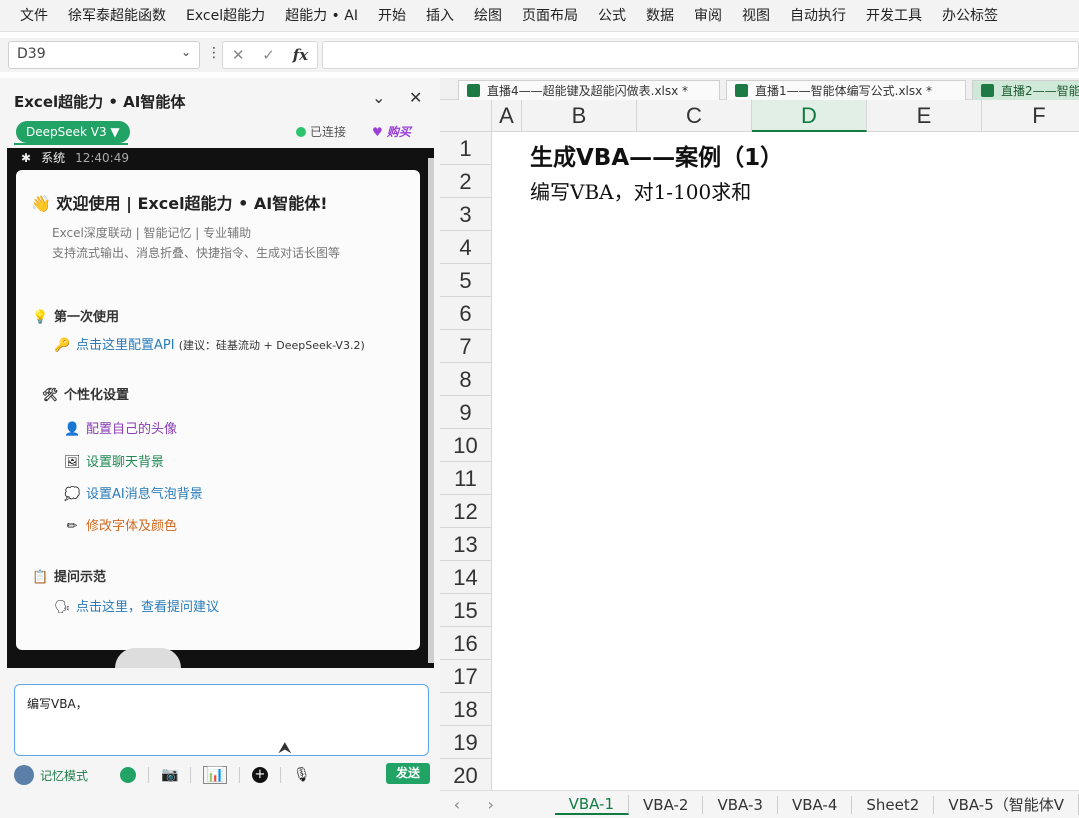 The width and height of the screenshot is (1079, 818). I want to click on menu-item: 开发工具, so click(894, 15).